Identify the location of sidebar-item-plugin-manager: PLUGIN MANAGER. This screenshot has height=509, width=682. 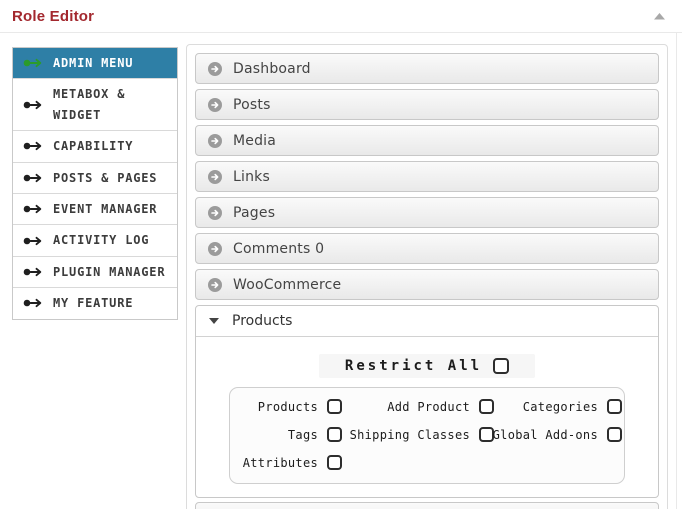
(95, 273).